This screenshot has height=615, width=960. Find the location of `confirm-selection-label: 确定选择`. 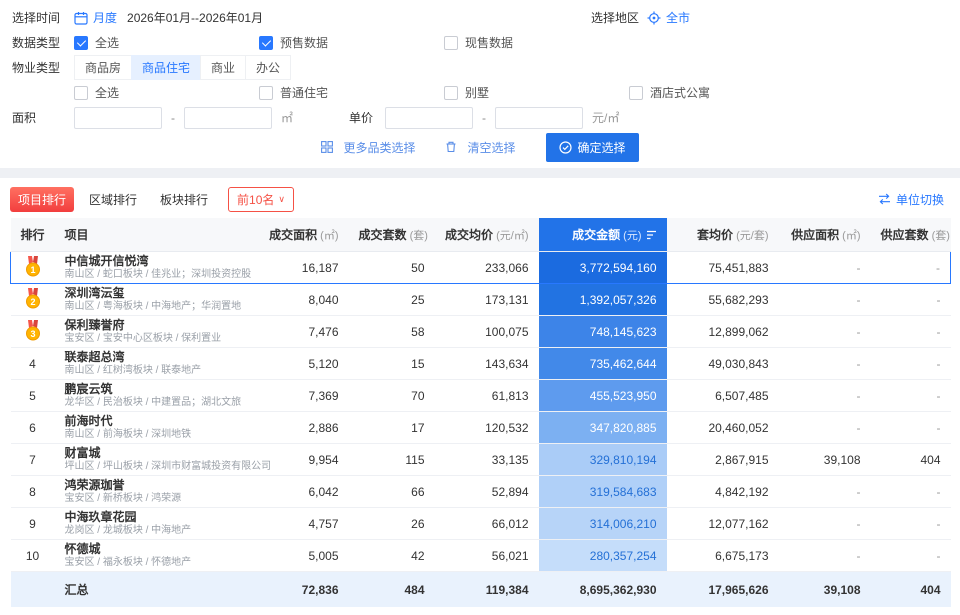

confirm-selection-label: 确定选择 is located at coordinates (601, 147).